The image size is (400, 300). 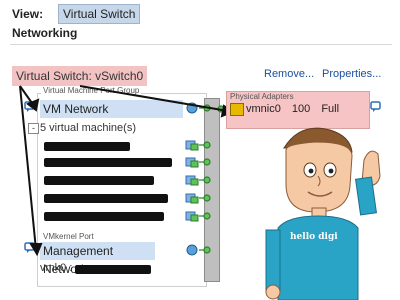 What do you see at coordinates (376, 107) in the screenshot?
I see `adapter-info-icon` at bounding box center [376, 107].